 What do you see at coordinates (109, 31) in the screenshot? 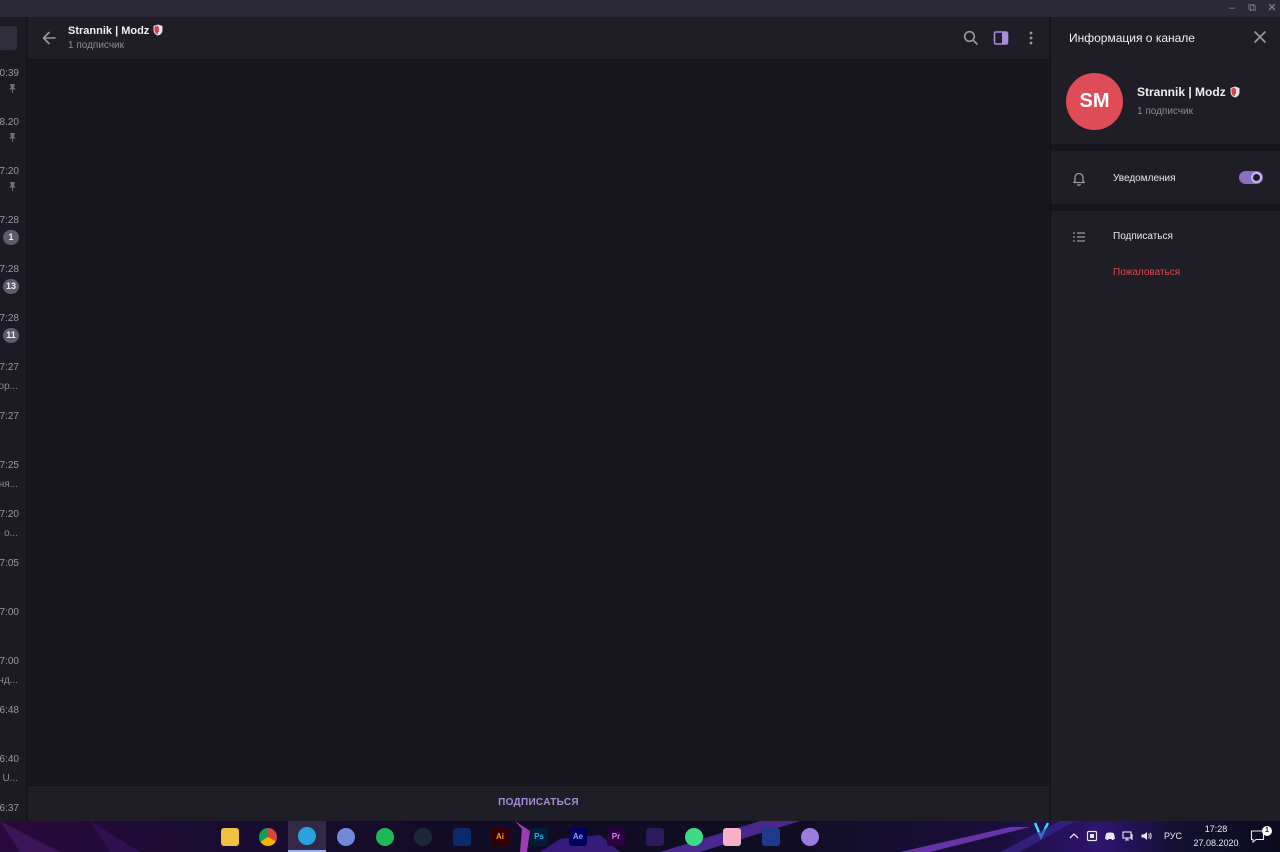
I see `chat-title-text: Strannik | Modz` at bounding box center [109, 31].